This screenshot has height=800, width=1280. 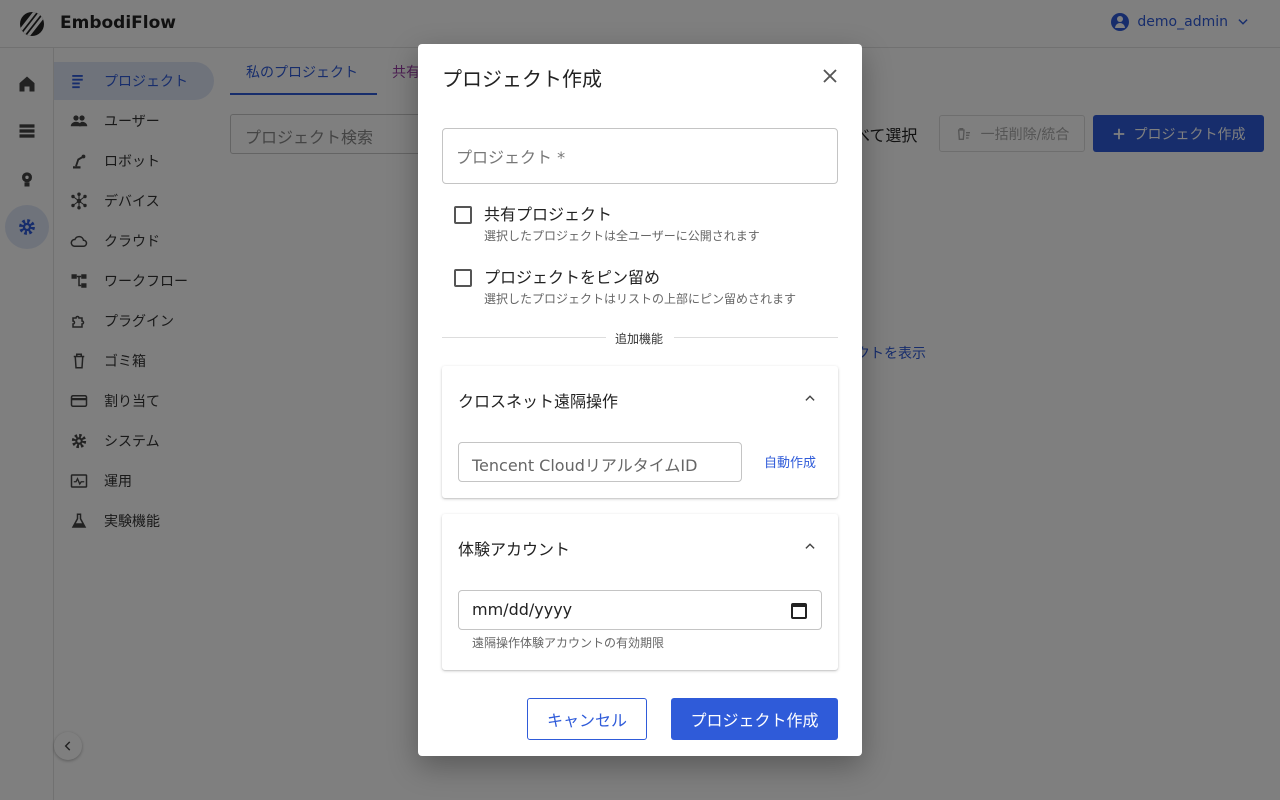 I want to click on divider-right, so click(x=756, y=337).